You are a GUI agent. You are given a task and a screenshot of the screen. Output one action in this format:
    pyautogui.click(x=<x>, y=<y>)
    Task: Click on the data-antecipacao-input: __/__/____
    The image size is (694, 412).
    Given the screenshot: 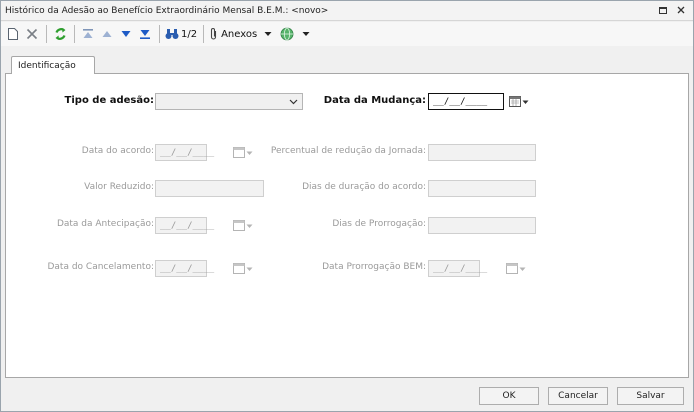 What is the action you would take?
    pyautogui.click(x=184, y=225)
    